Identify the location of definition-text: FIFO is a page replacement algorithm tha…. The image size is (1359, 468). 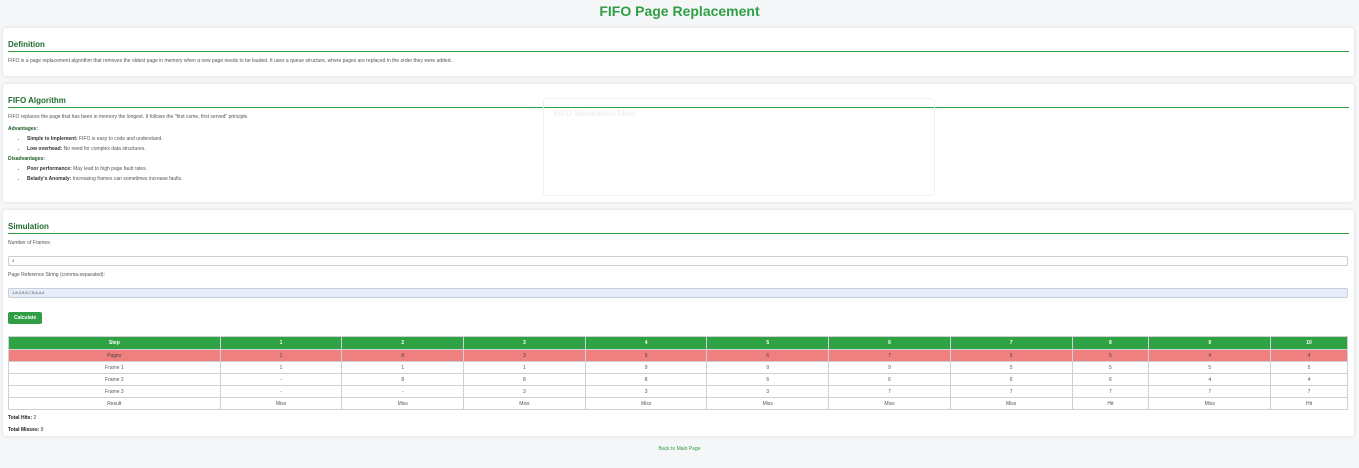
(230, 61).